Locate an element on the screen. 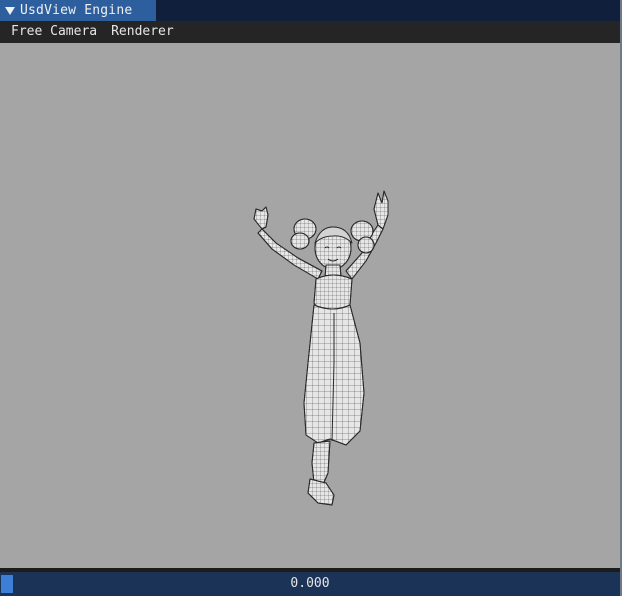 The width and height of the screenshot is (622, 596). timeline-slider: 0.000 is located at coordinates (310, 584).